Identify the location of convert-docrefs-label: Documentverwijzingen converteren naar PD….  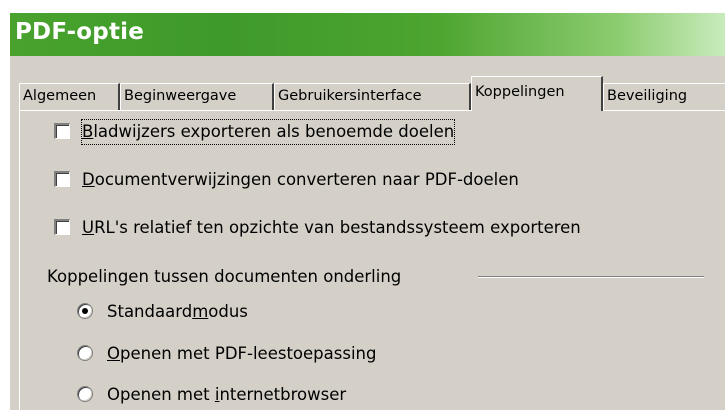
(300, 179).